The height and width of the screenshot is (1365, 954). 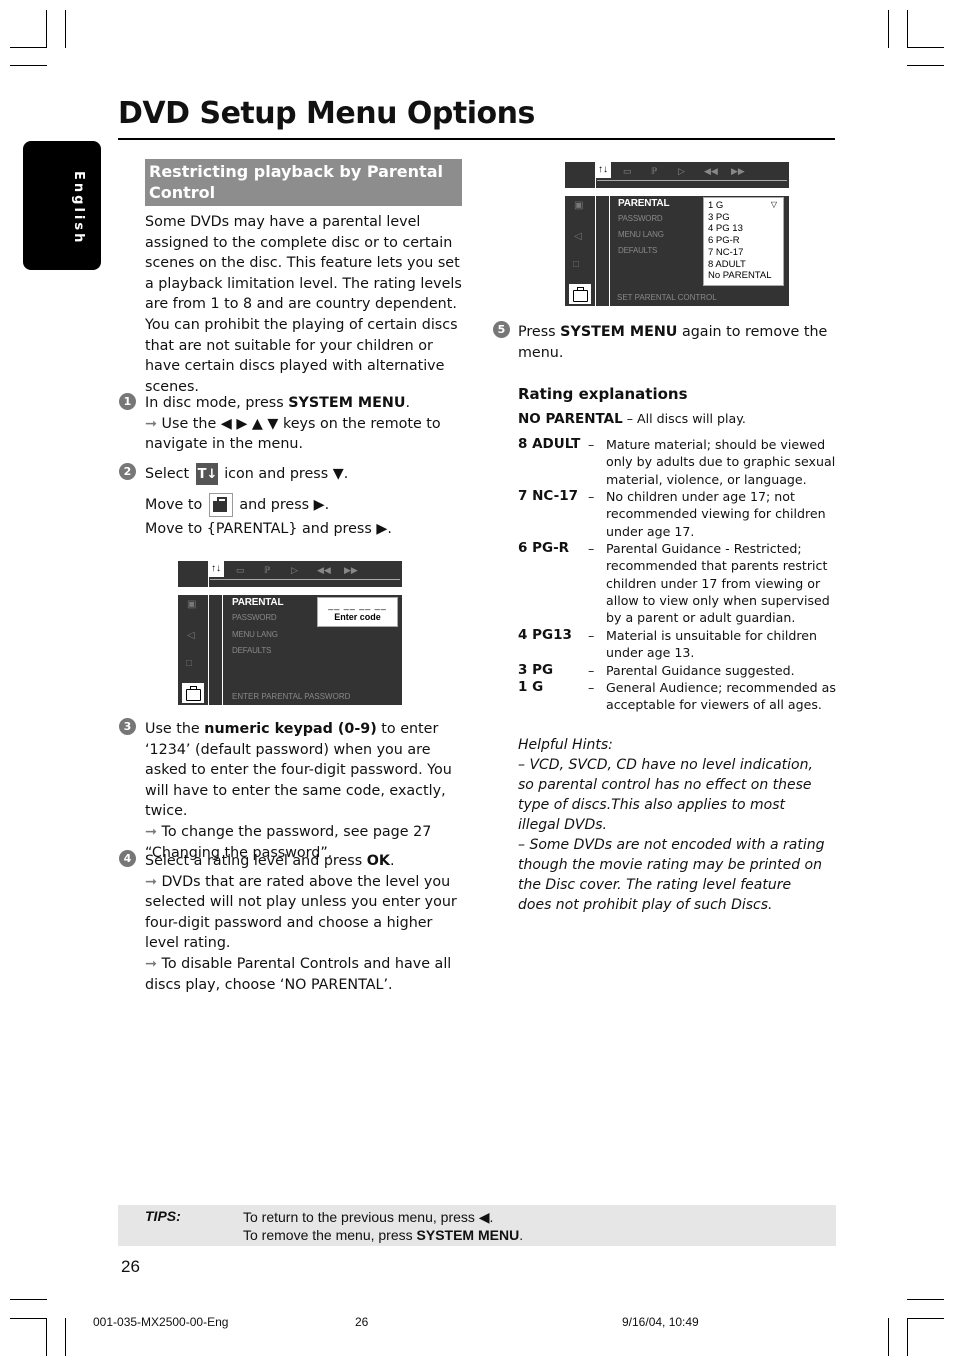 I want to click on step-2-move-text: Move to, so click(x=174, y=505).